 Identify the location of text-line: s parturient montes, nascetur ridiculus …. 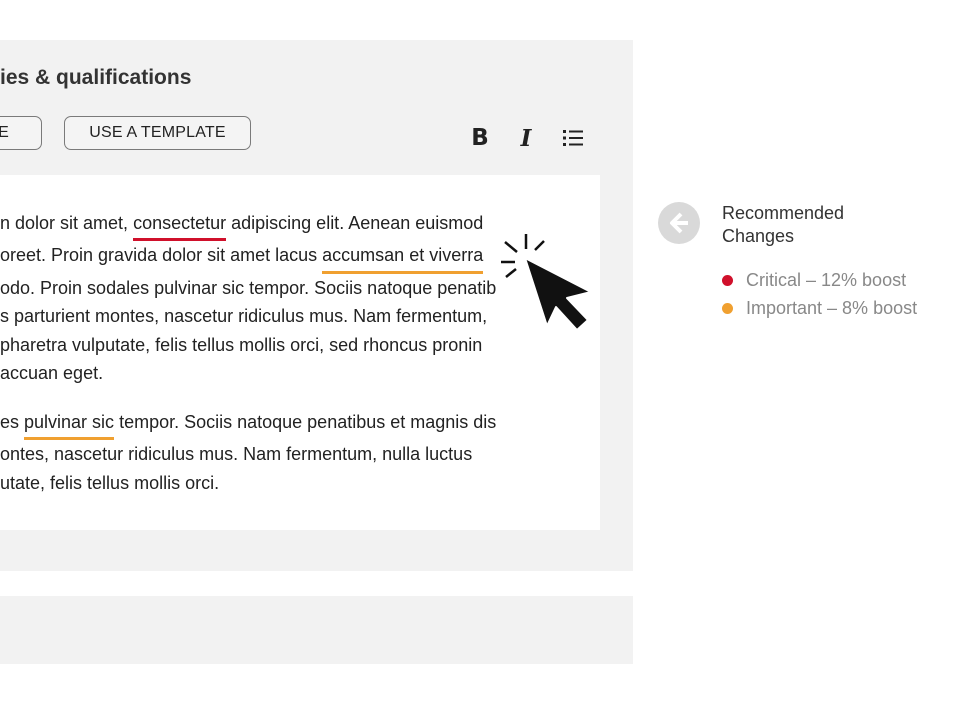
(244, 316).